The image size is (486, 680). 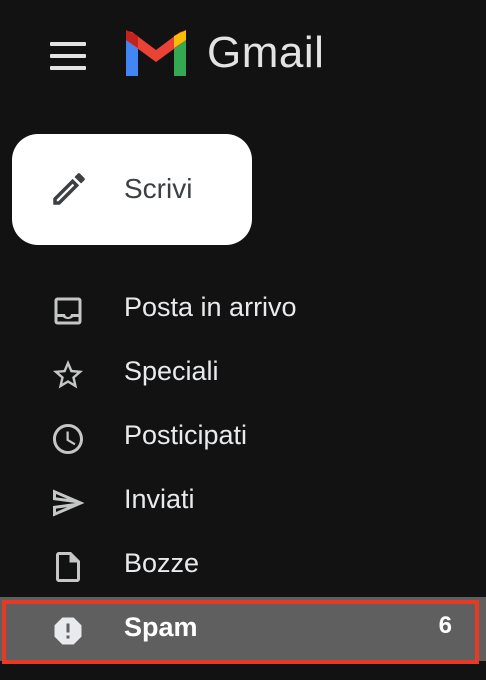 What do you see at coordinates (68, 374) in the screenshot?
I see `star-icon` at bounding box center [68, 374].